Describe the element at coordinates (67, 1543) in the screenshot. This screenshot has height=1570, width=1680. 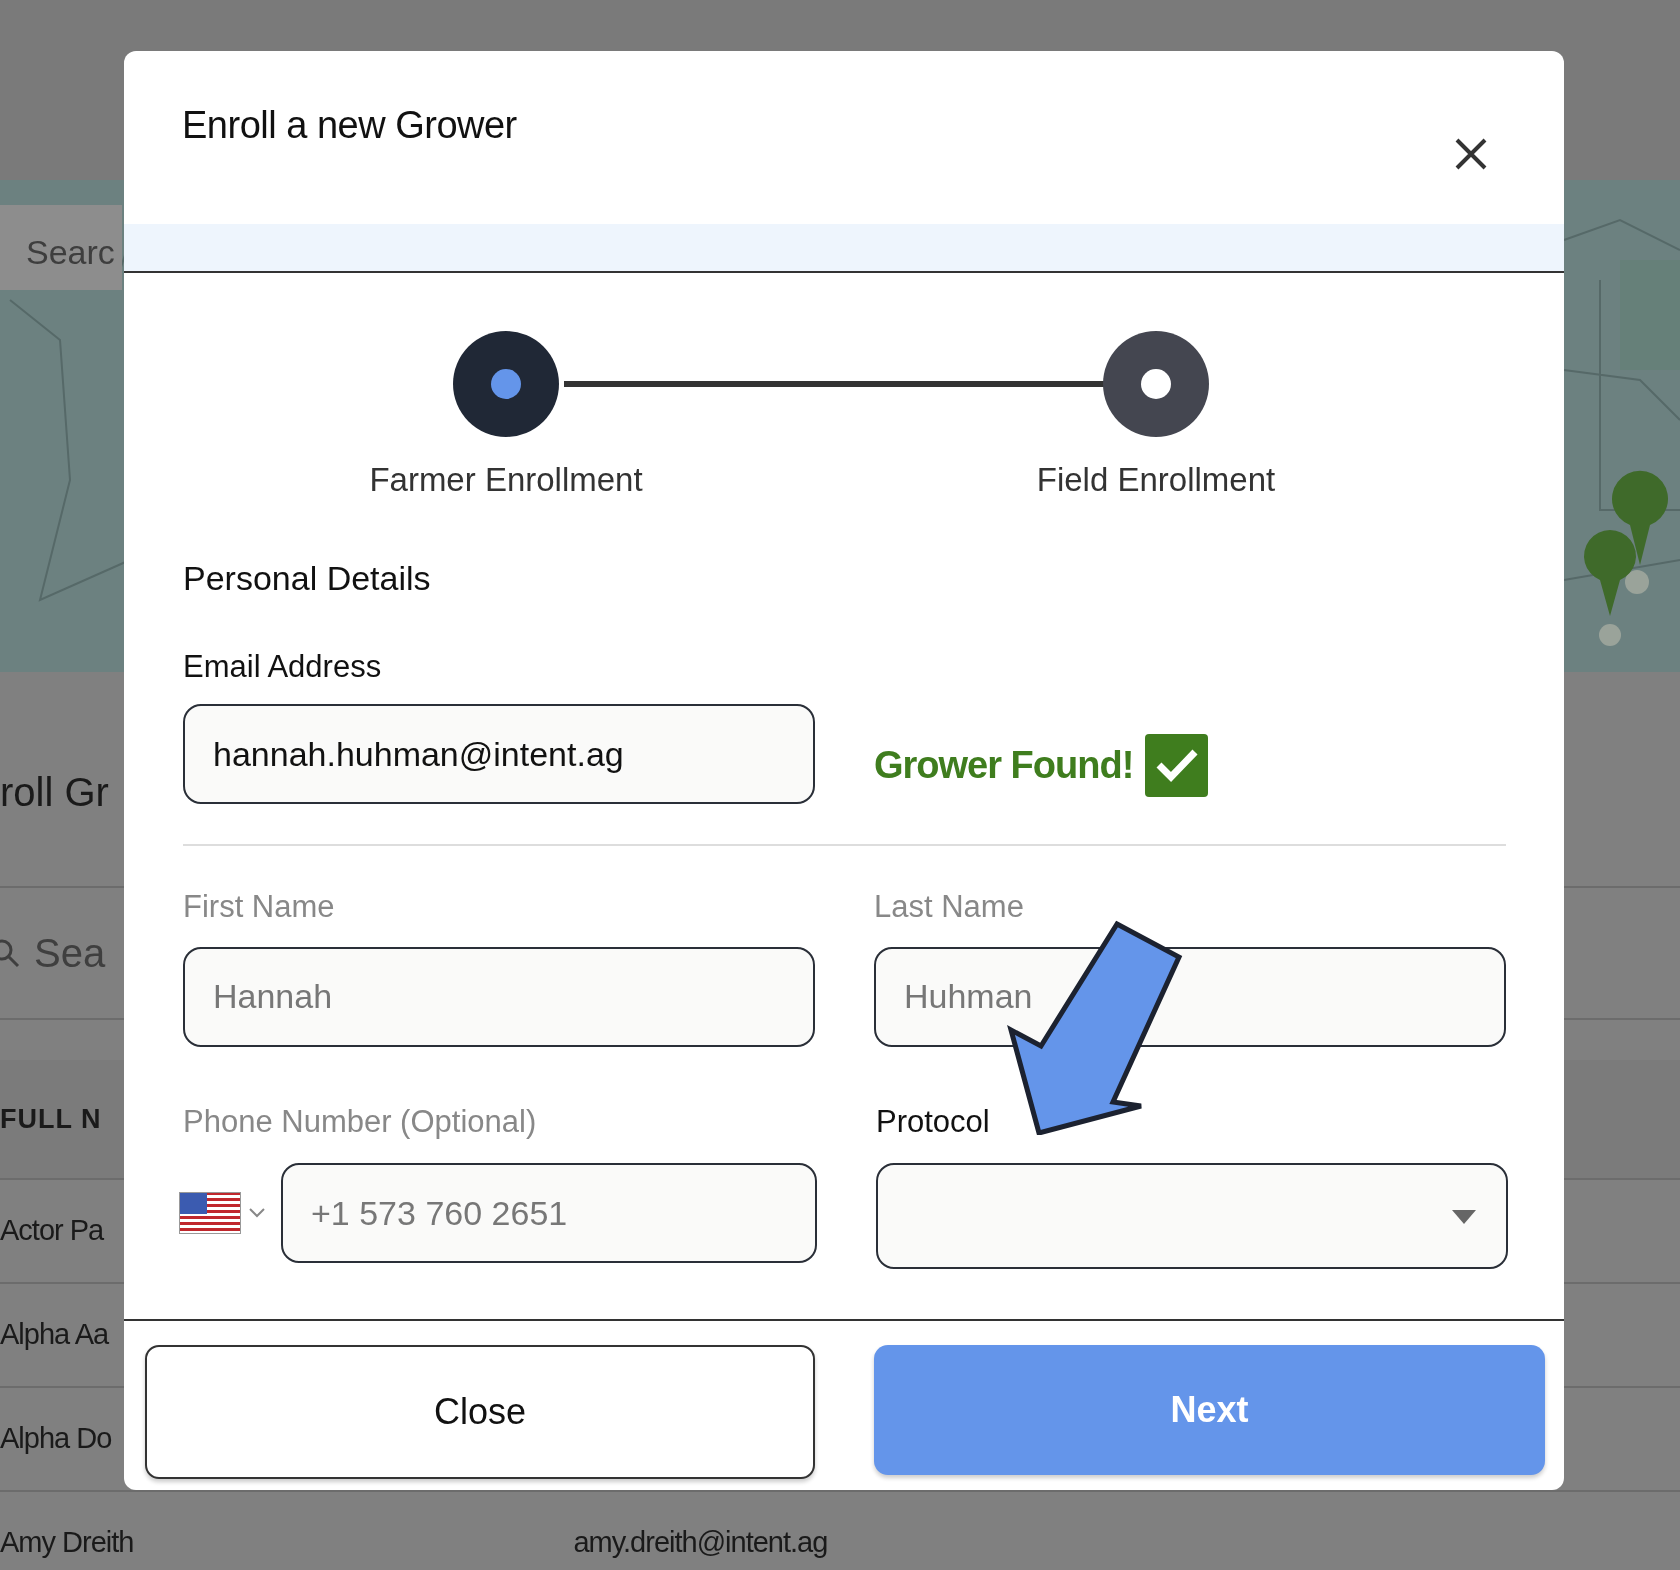
I see `table-cell-text: Amy Dreith` at that location.